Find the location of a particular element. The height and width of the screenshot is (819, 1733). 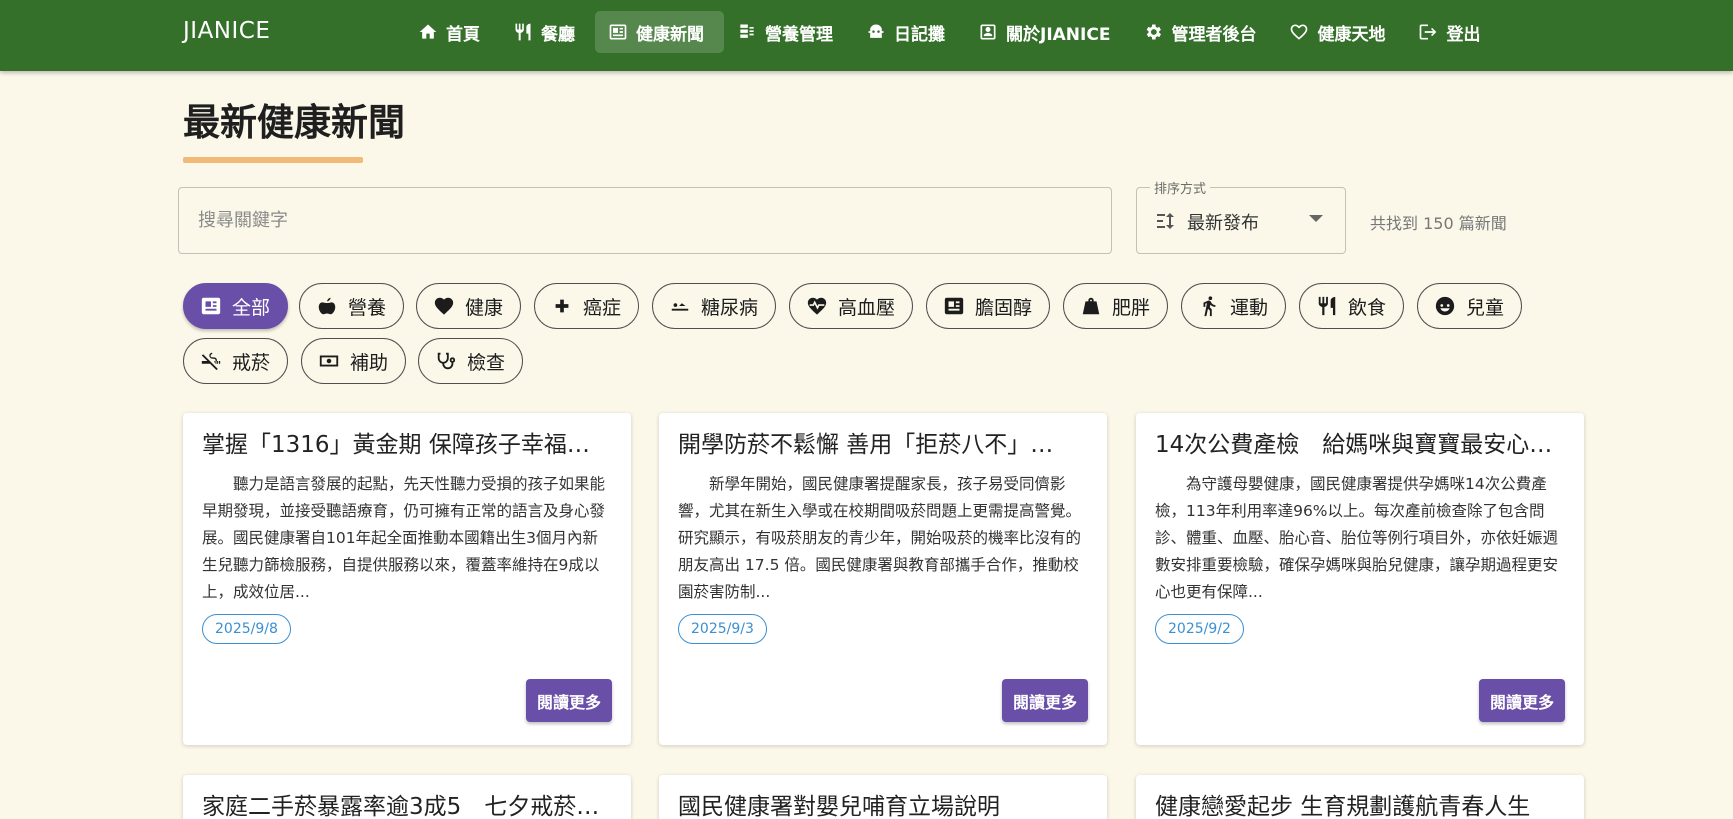

chip-label: 高血壓 is located at coordinates (867, 307).